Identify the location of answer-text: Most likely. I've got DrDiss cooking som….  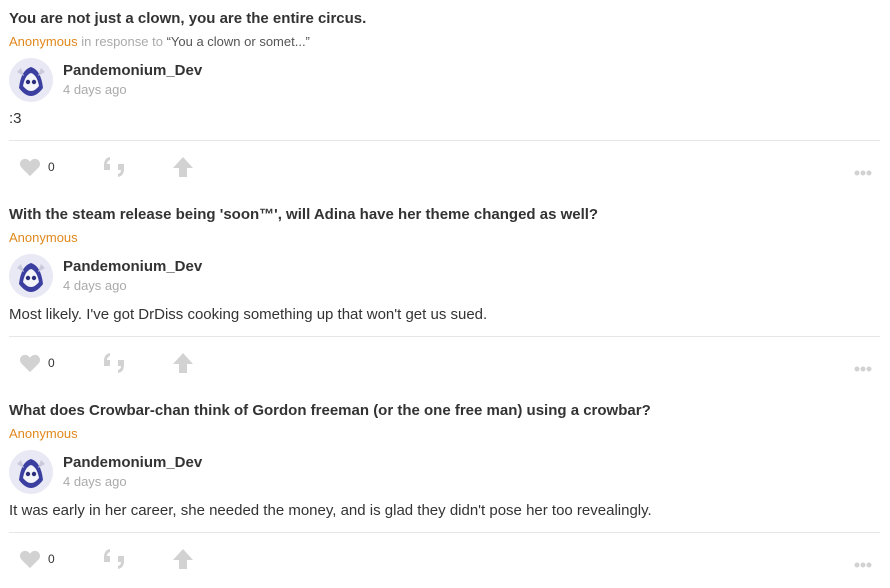
(248, 314).